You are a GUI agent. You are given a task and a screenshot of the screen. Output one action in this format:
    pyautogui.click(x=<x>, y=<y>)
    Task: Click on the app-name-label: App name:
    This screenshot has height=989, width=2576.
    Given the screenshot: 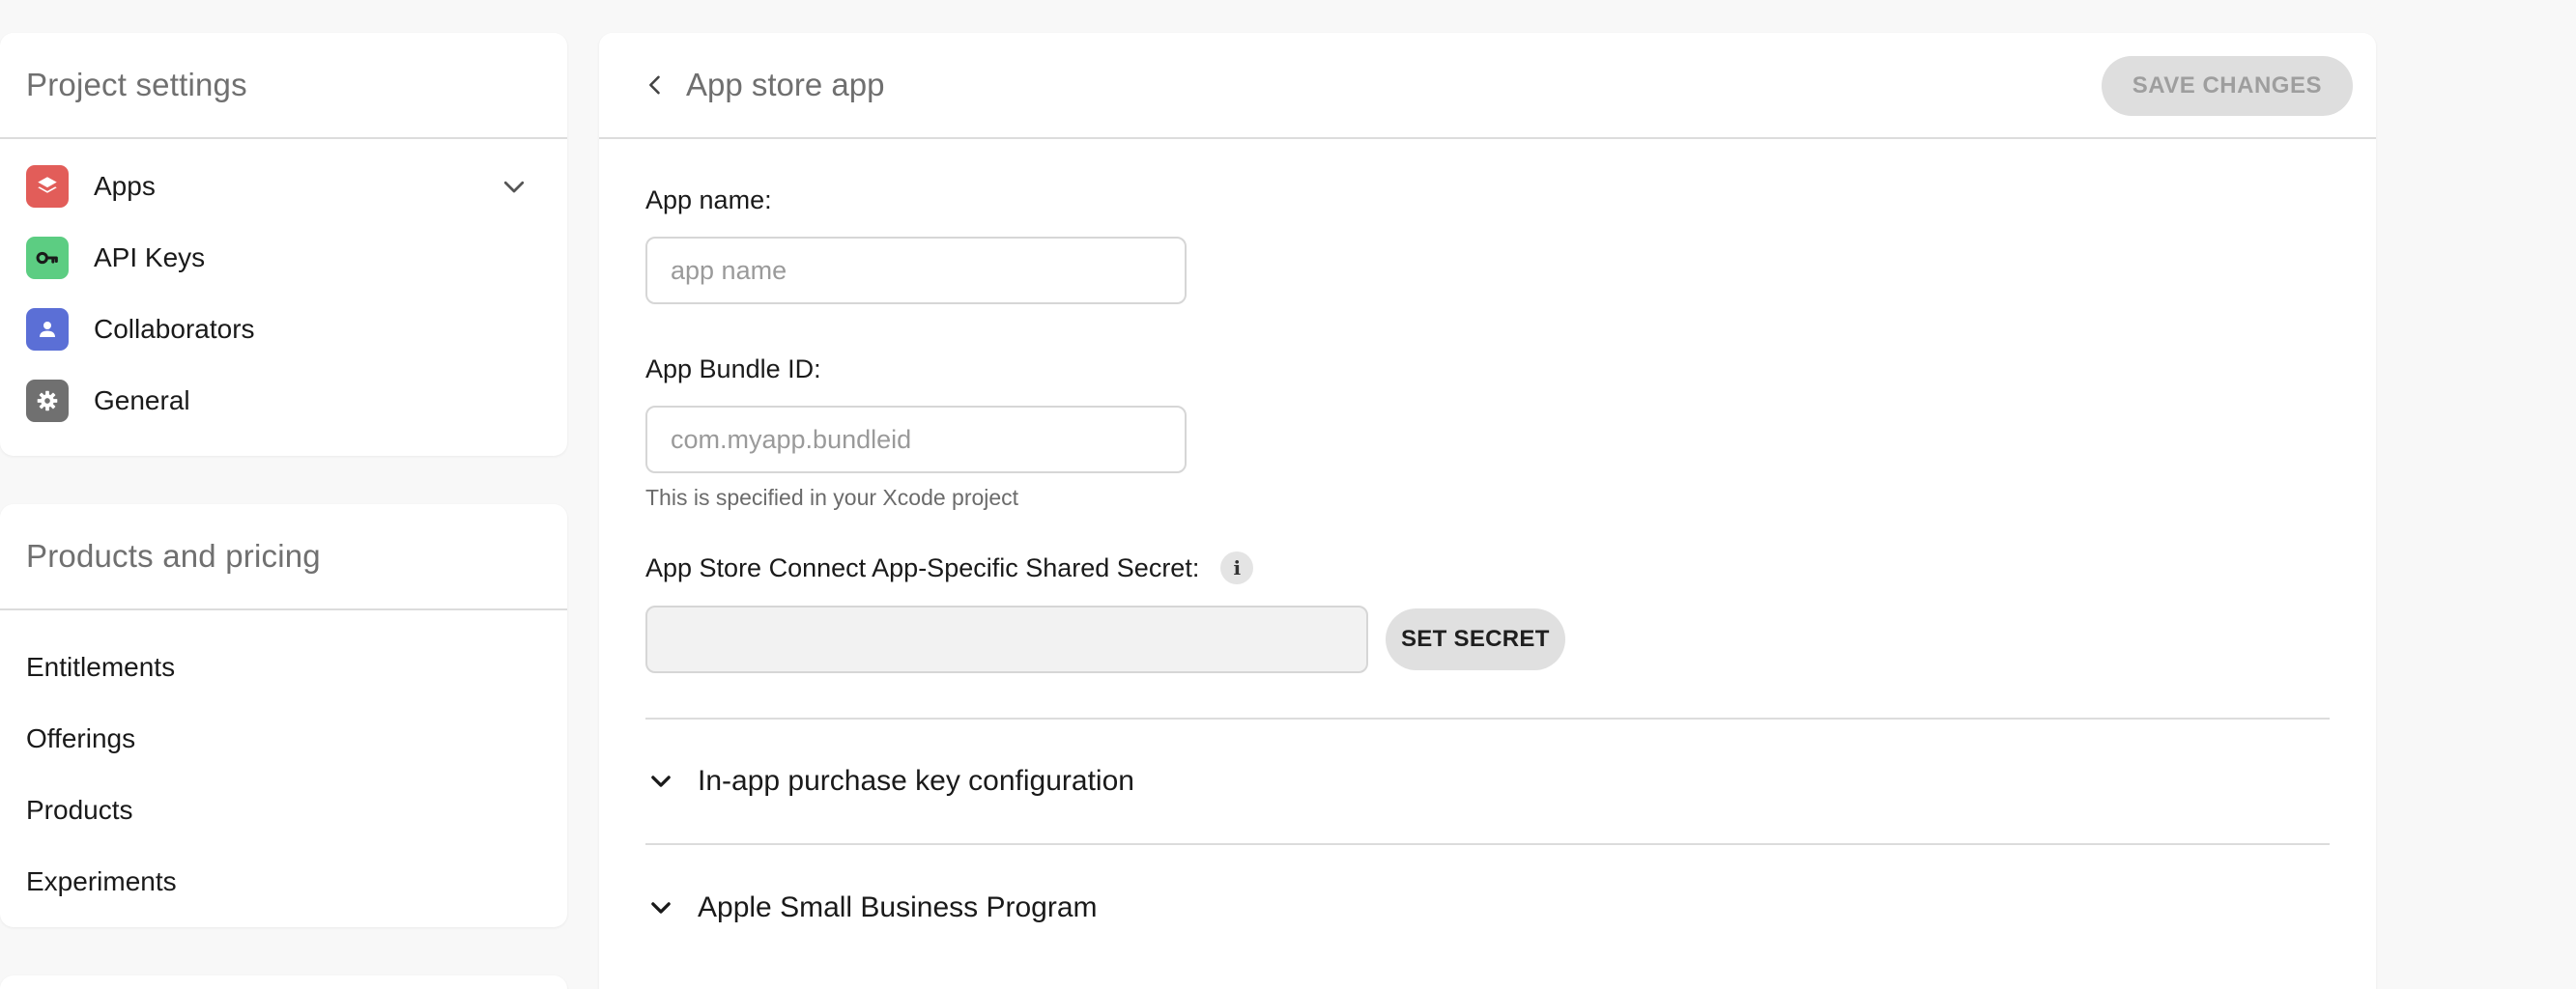 What is the action you would take?
    pyautogui.click(x=709, y=199)
    